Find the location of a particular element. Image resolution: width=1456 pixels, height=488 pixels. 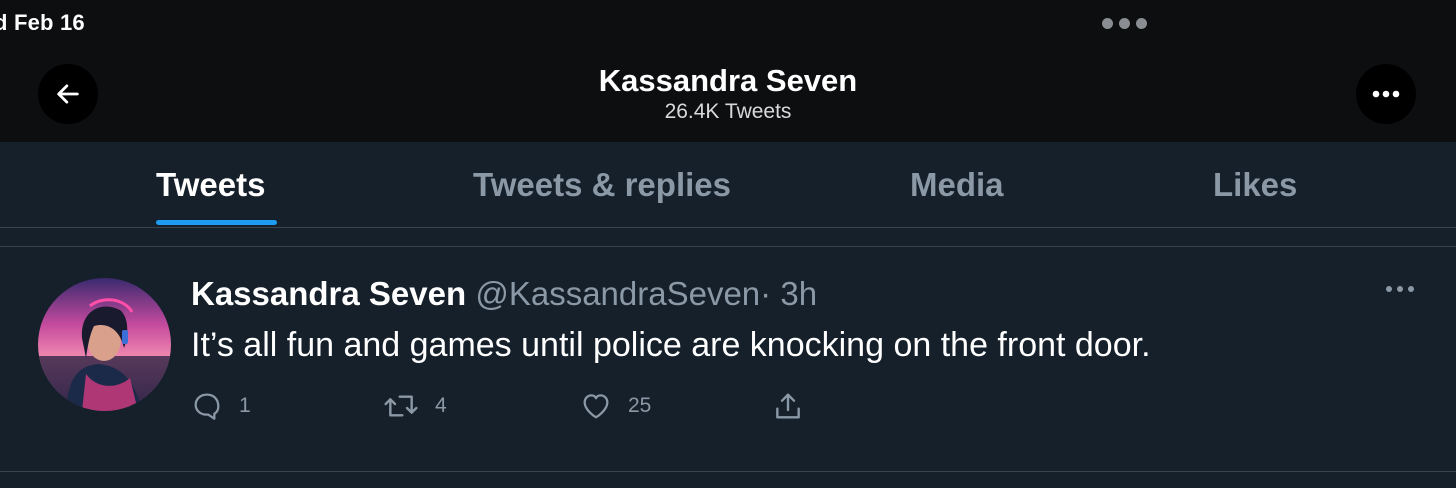

more-horizontal-icon is located at coordinates (1386, 94).